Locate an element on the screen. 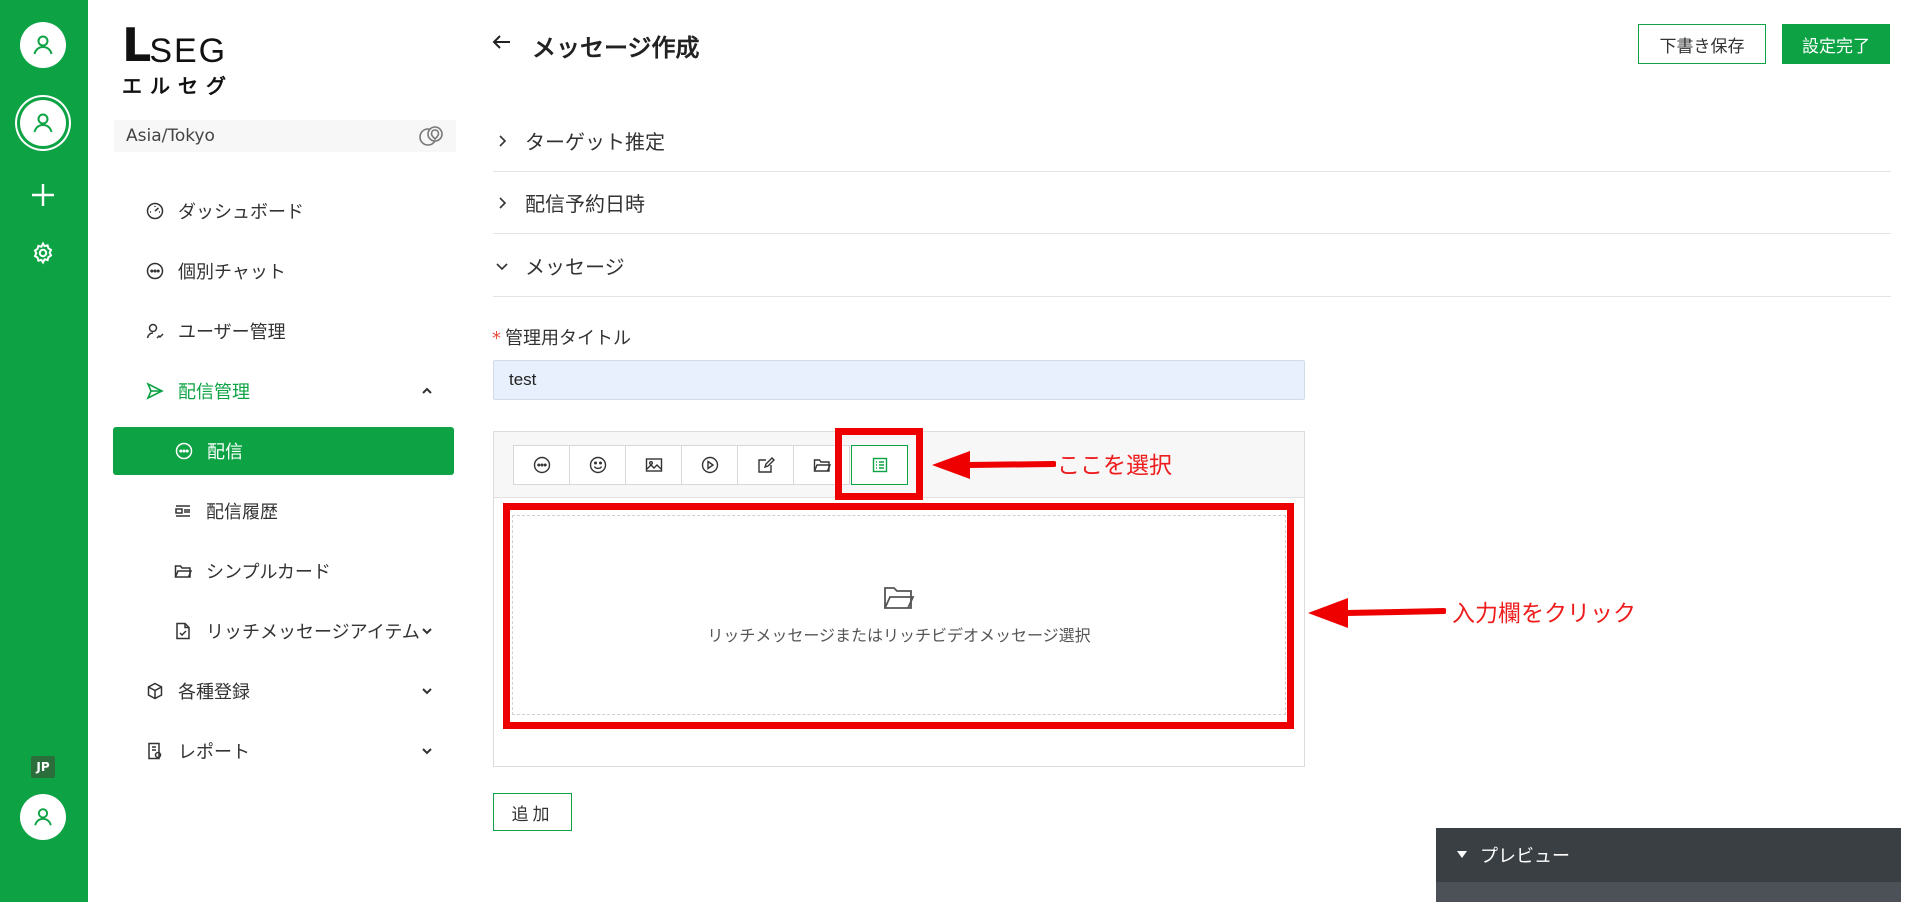  app-rail: JP is located at coordinates (44, 451).